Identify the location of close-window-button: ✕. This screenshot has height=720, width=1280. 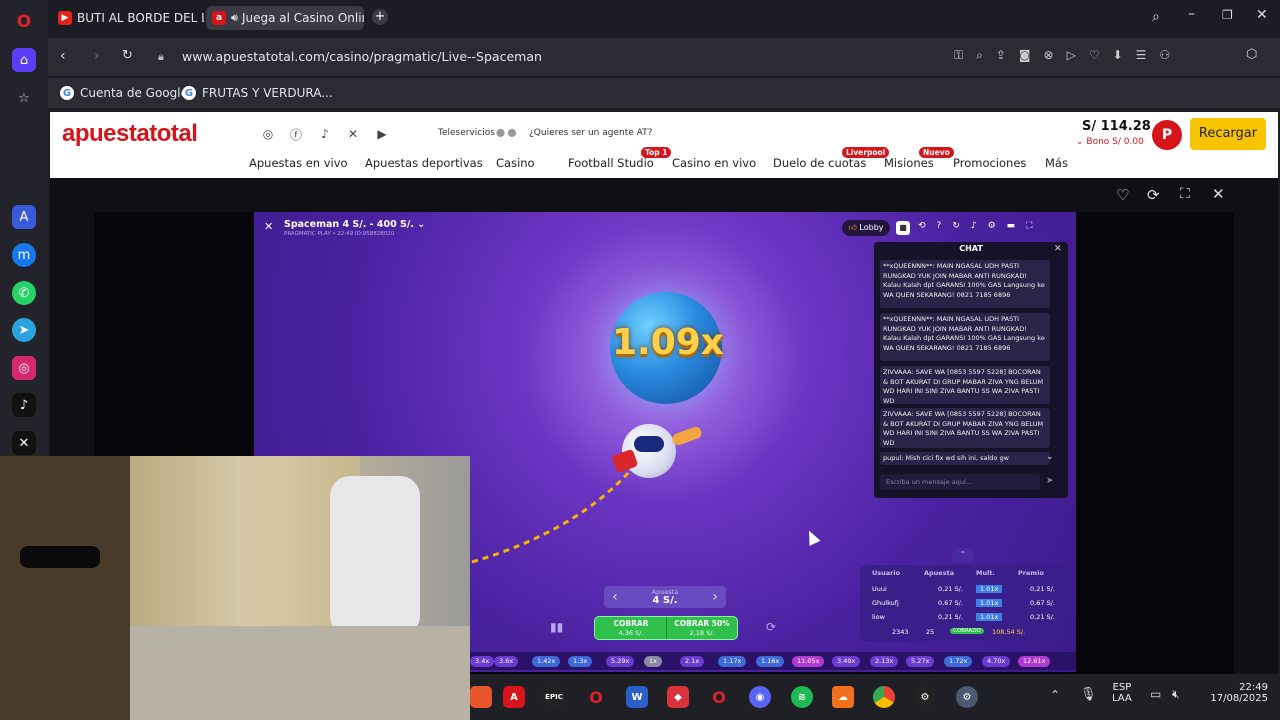
(1262, 15).